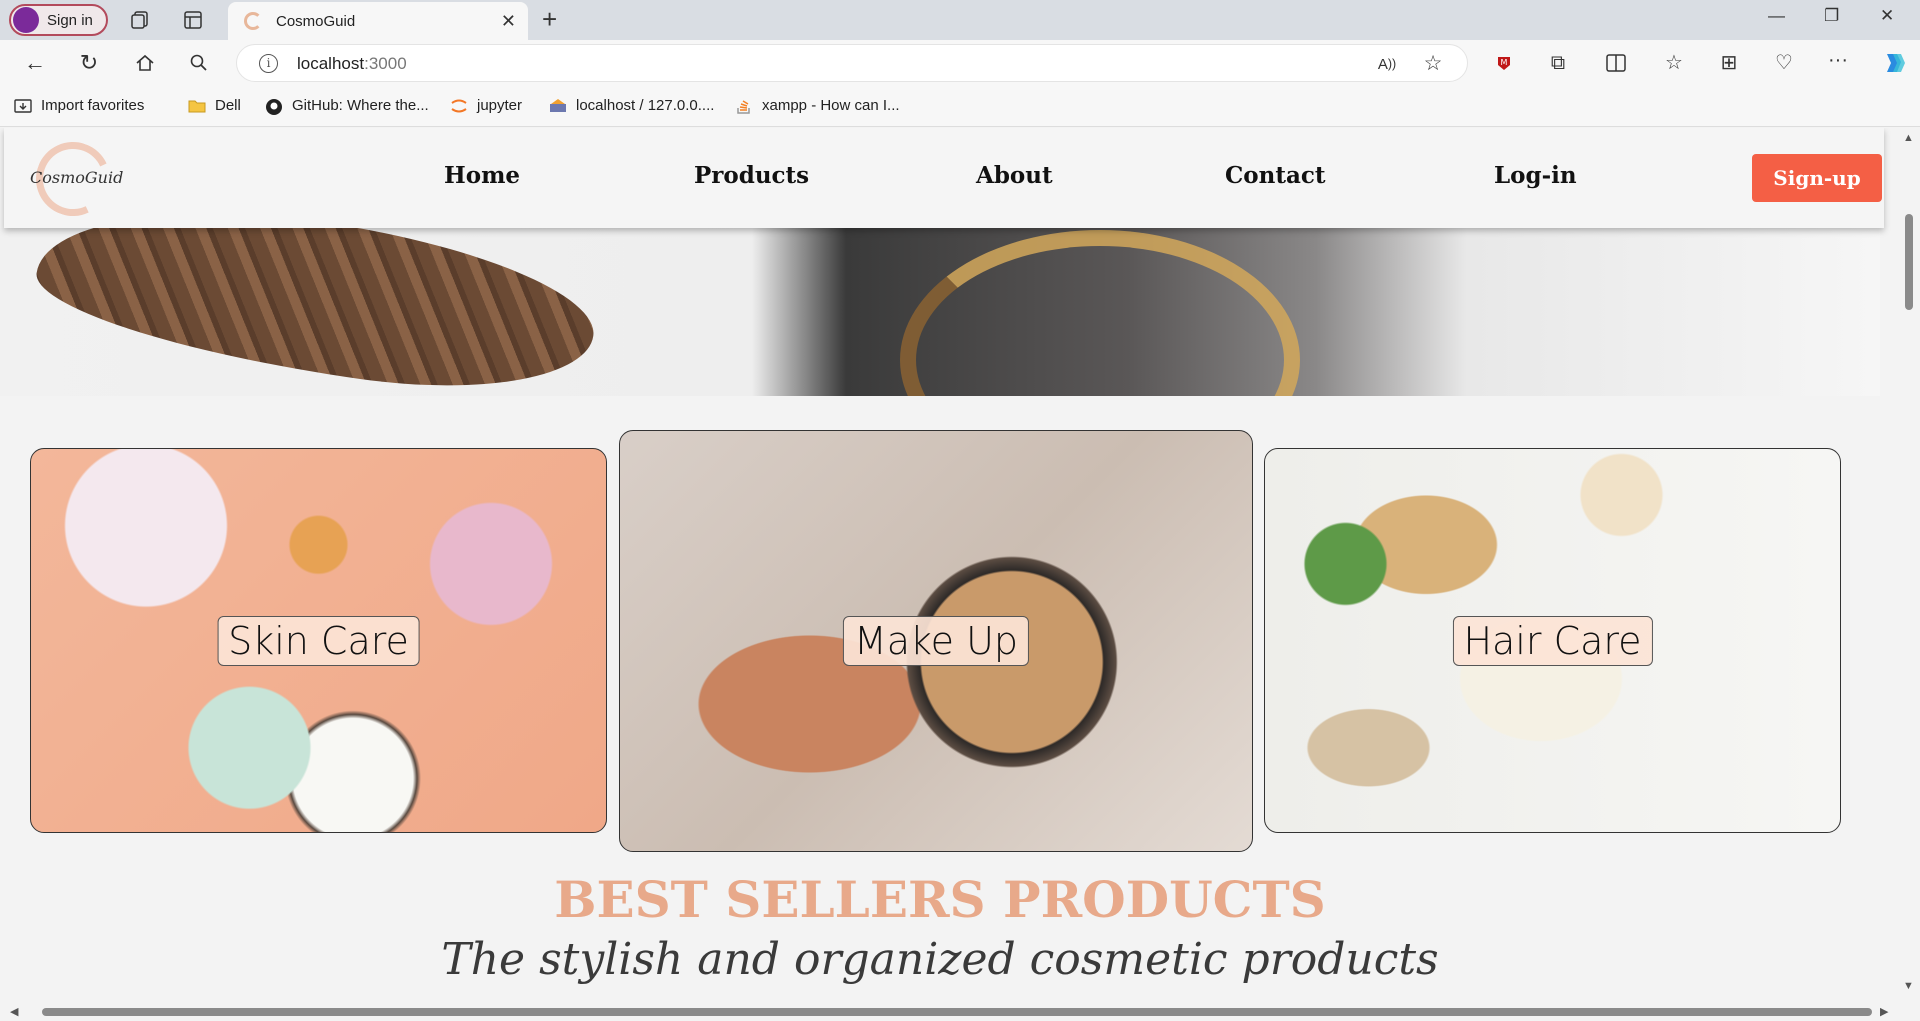  Describe the element at coordinates (744, 106) in the screenshot. I see `stackoverflow-icon` at that location.